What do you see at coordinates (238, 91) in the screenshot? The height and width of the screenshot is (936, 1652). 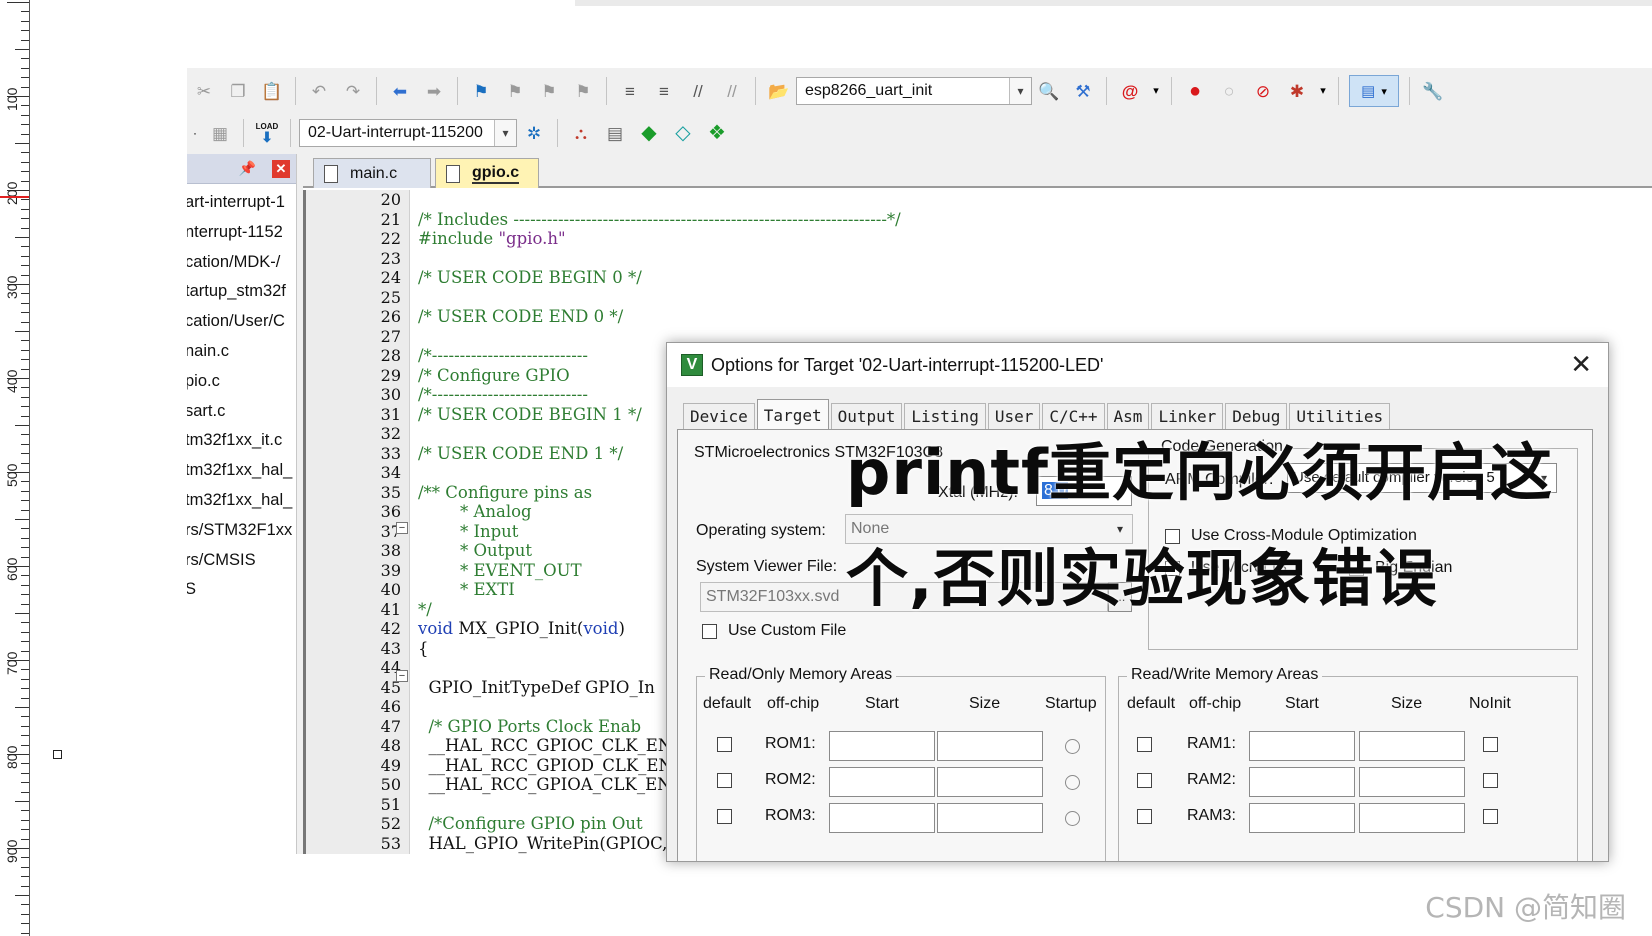 I see `copy-icon: ❐` at bounding box center [238, 91].